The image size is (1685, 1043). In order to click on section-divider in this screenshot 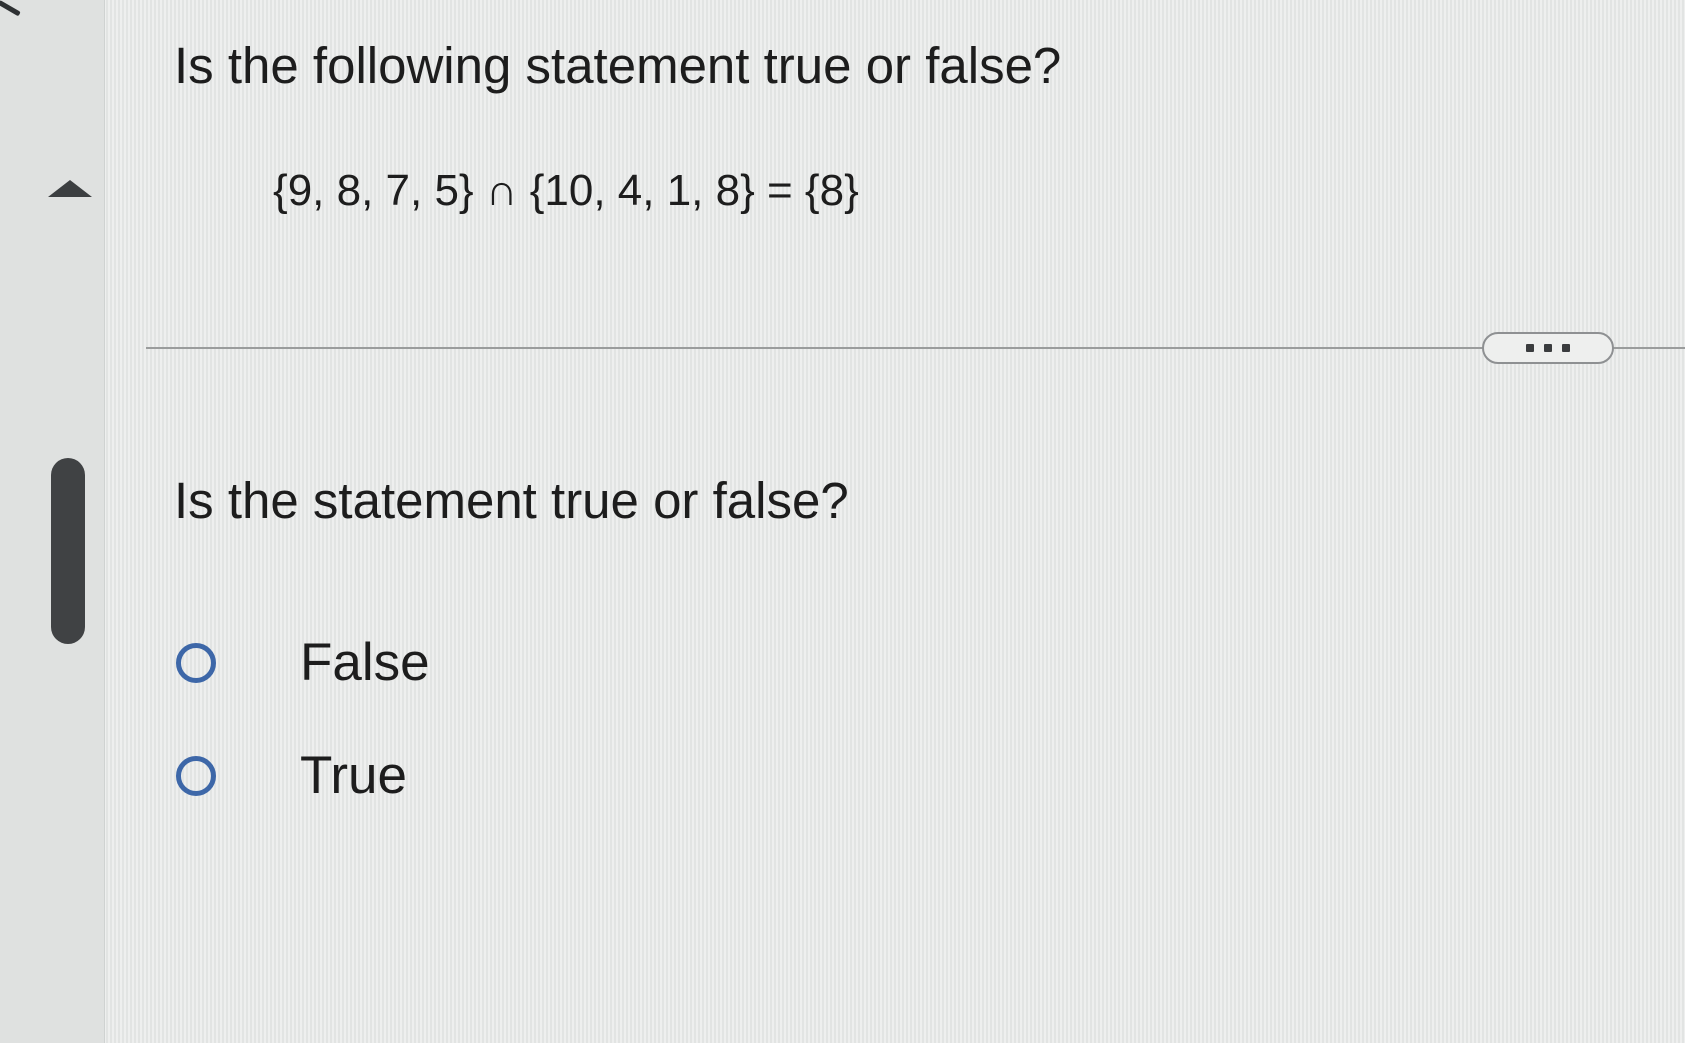, I will do `click(915, 348)`.